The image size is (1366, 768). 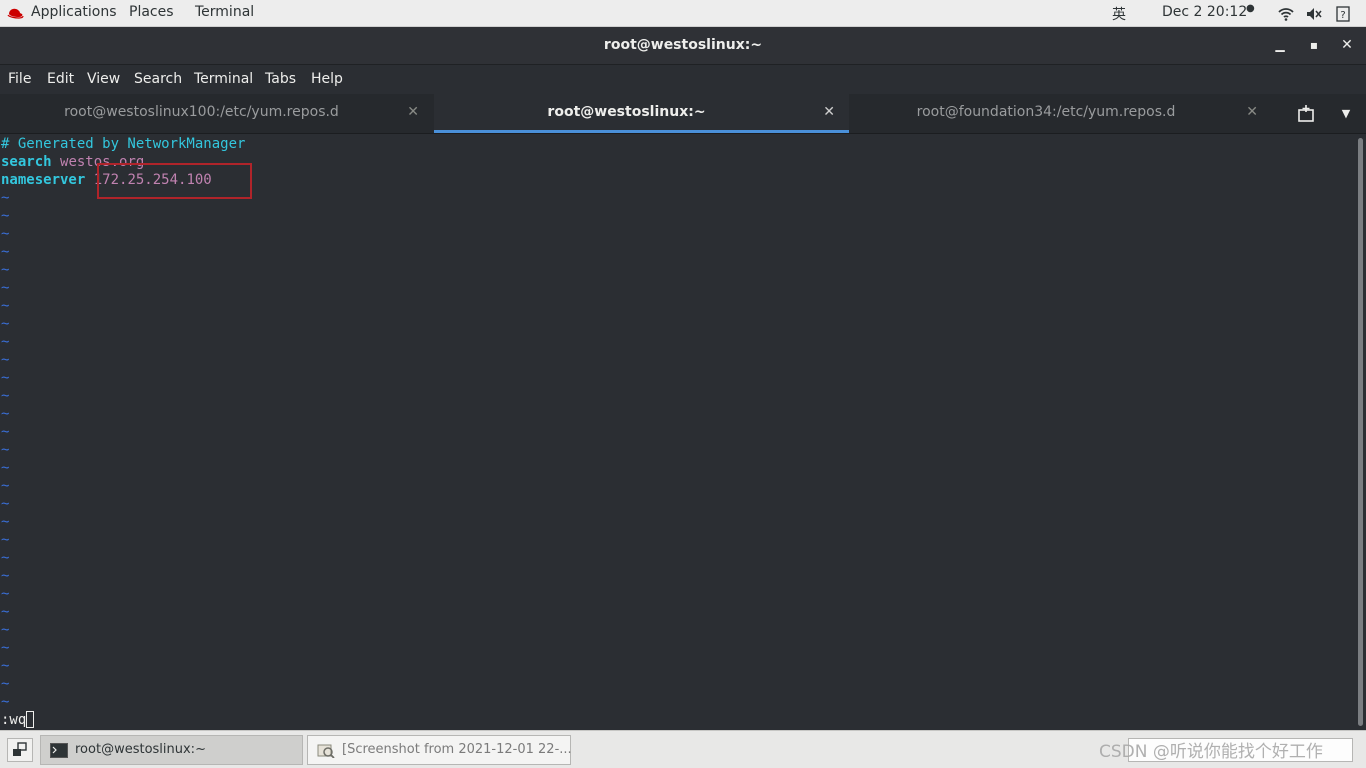 What do you see at coordinates (1119, 14) in the screenshot?
I see `input-method-indicator: 英` at bounding box center [1119, 14].